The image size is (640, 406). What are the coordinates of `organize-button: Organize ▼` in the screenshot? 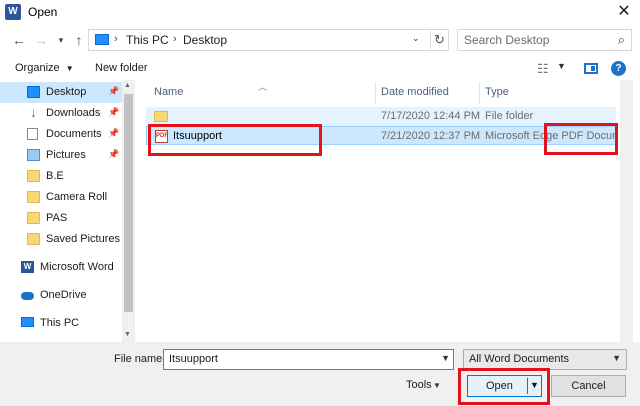 It's located at (44, 68).